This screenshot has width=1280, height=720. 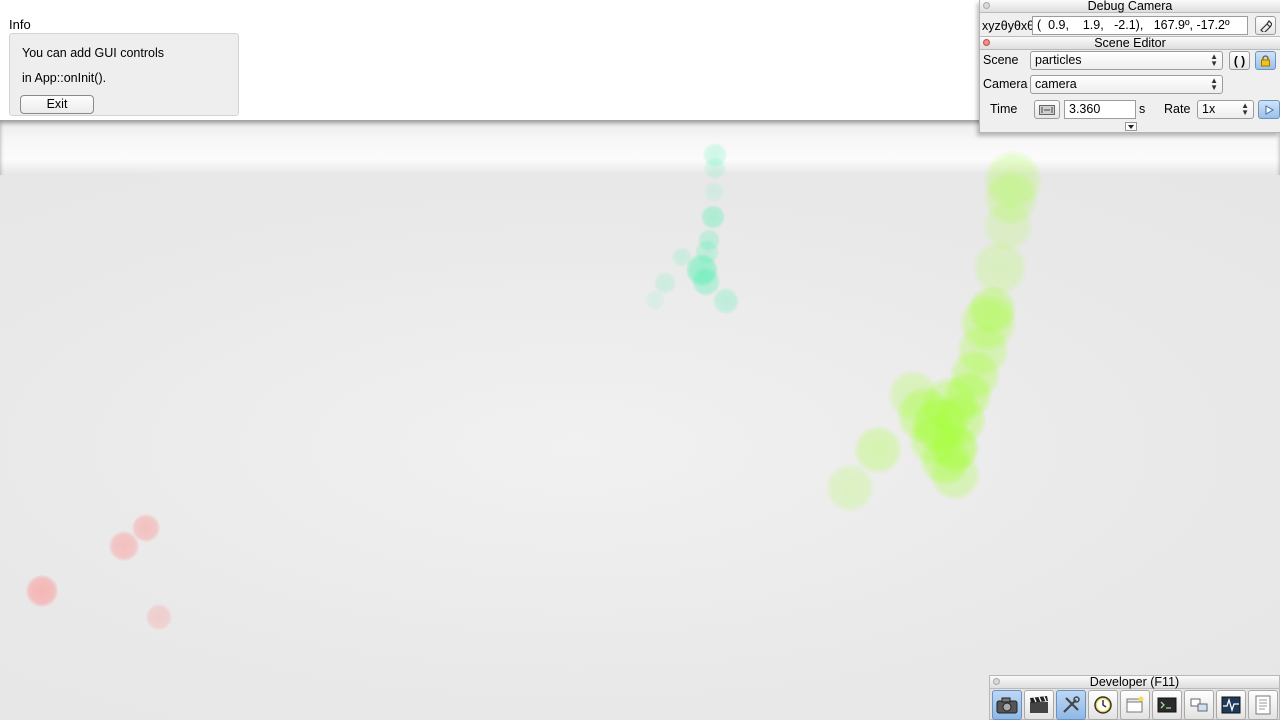 I want to click on info-text-line-1: You can add GUI controls, so click(x=93, y=53).